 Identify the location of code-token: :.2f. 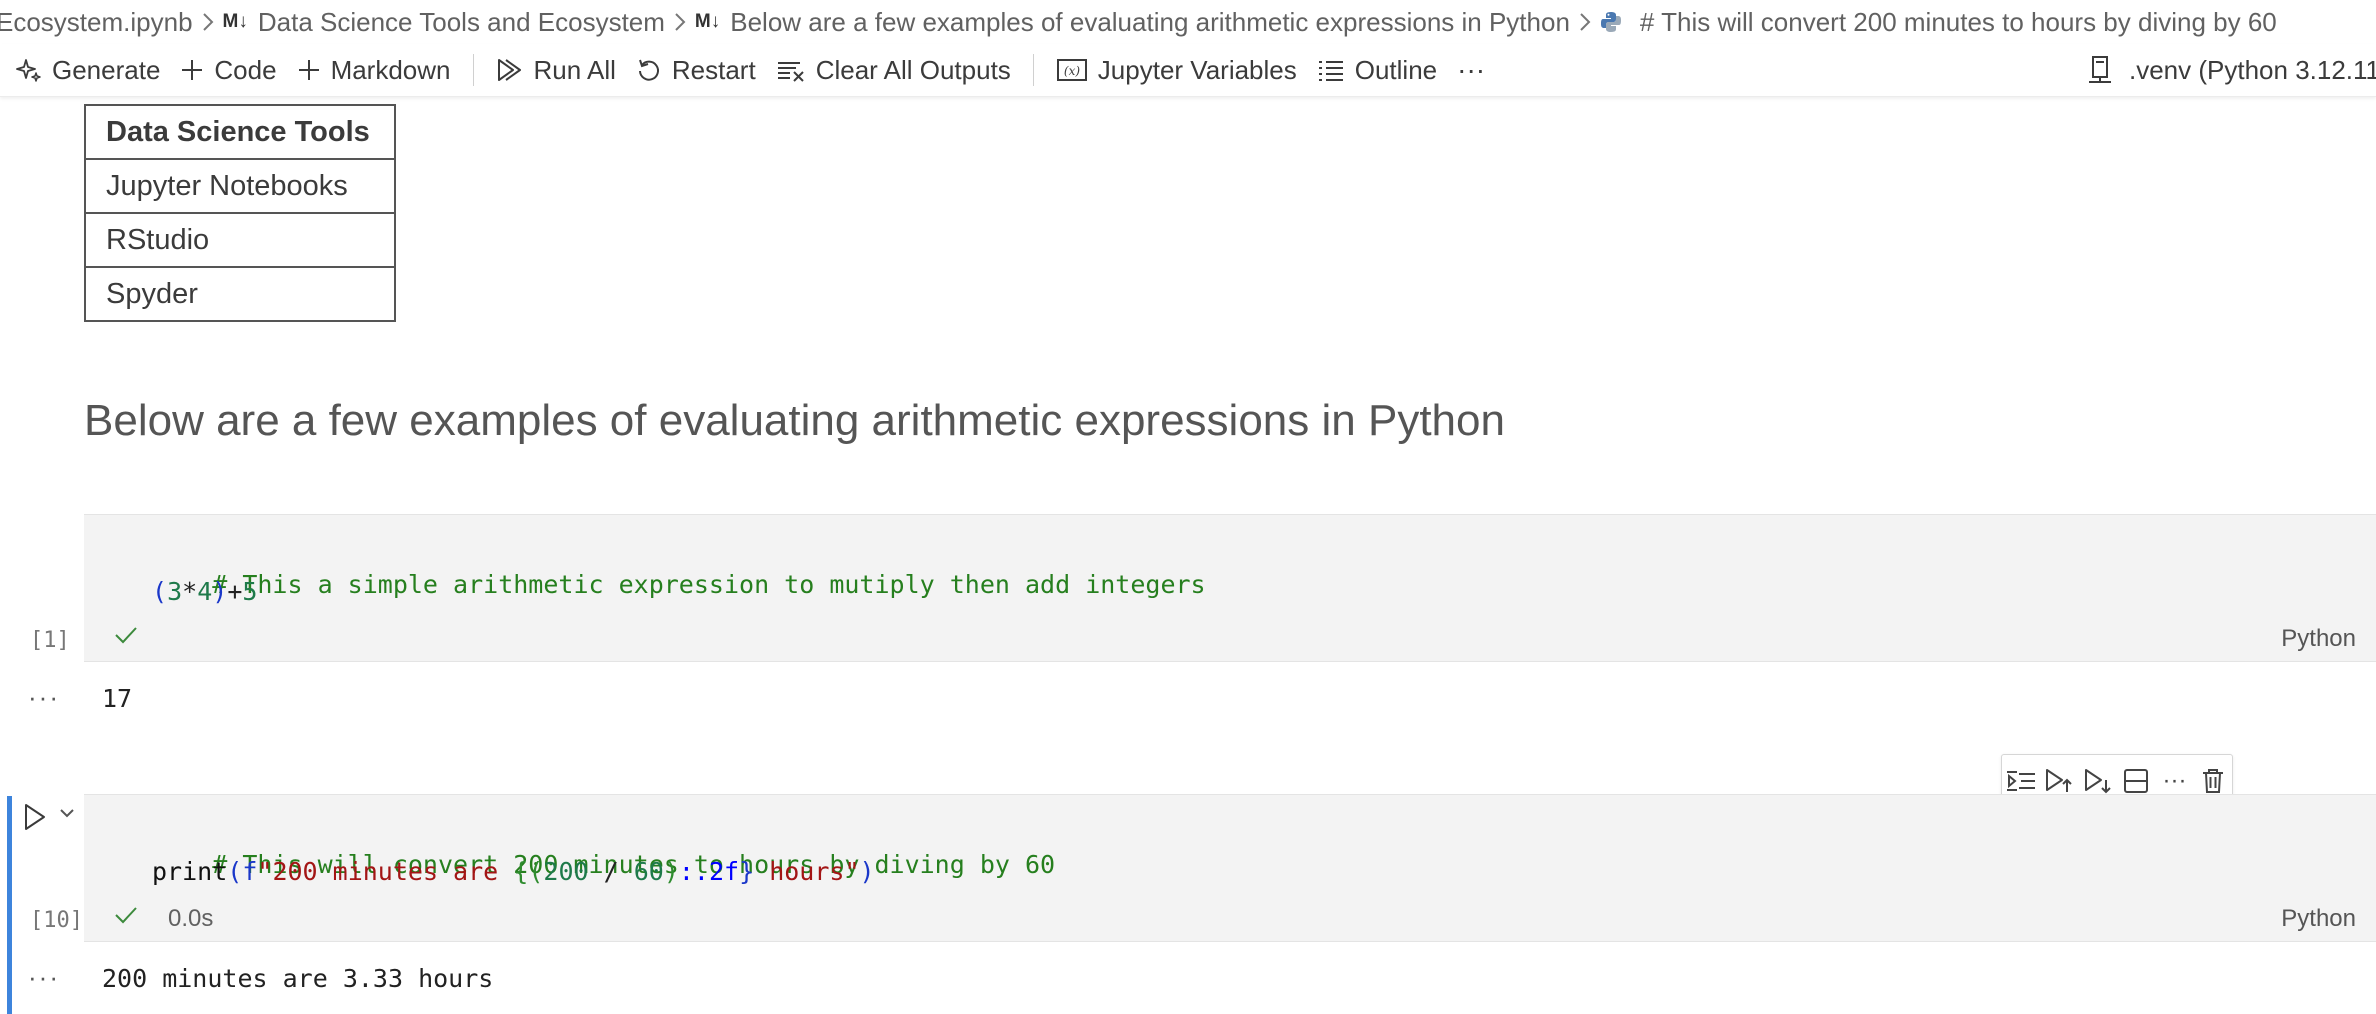
(709, 871).